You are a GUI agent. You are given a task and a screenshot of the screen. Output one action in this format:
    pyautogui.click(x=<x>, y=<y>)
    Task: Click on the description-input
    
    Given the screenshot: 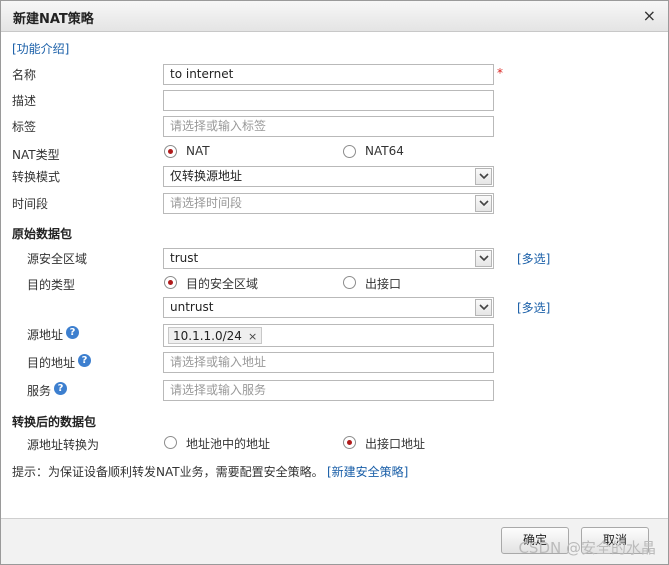 What is the action you would take?
    pyautogui.click(x=328, y=100)
    